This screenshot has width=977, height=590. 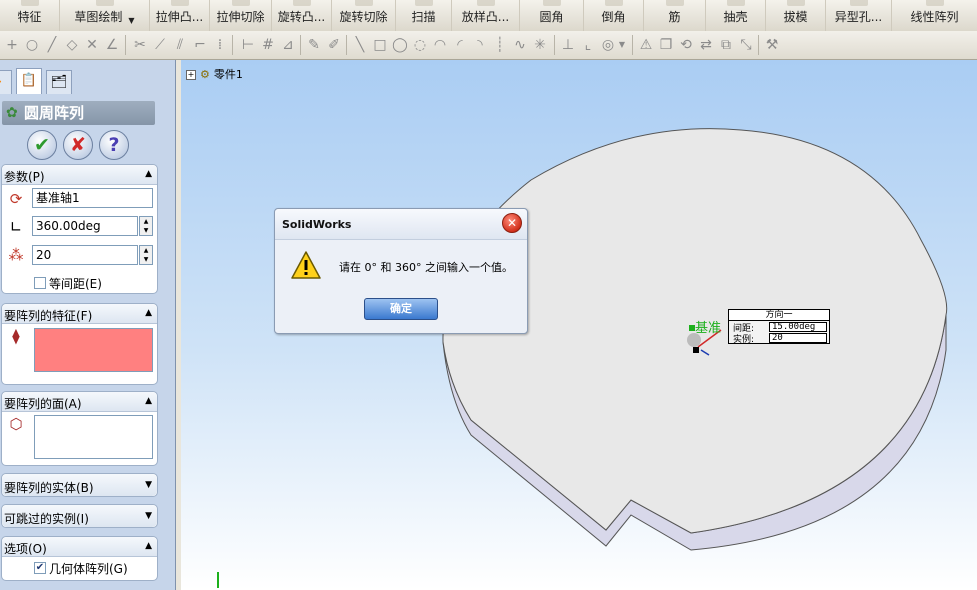 What do you see at coordinates (934, 15) in the screenshot?
I see `cmd-linear-pattern: 线性阵列` at bounding box center [934, 15].